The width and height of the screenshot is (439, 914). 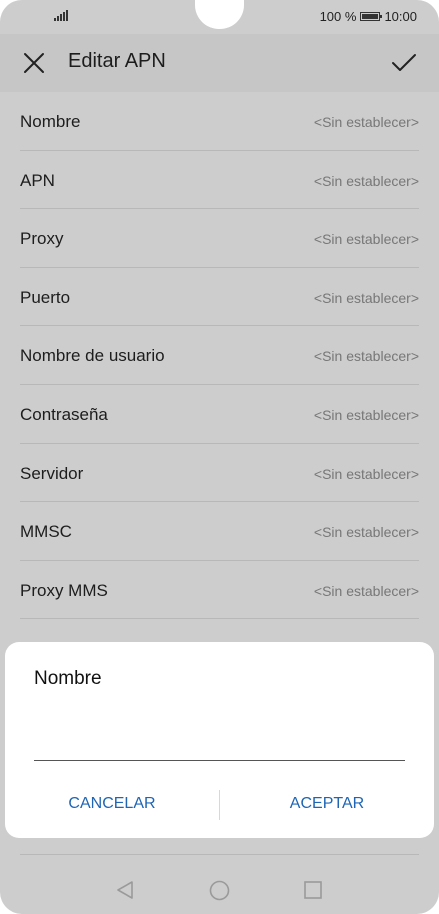 What do you see at coordinates (400, 16) in the screenshot?
I see `clock: 10:00` at bounding box center [400, 16].